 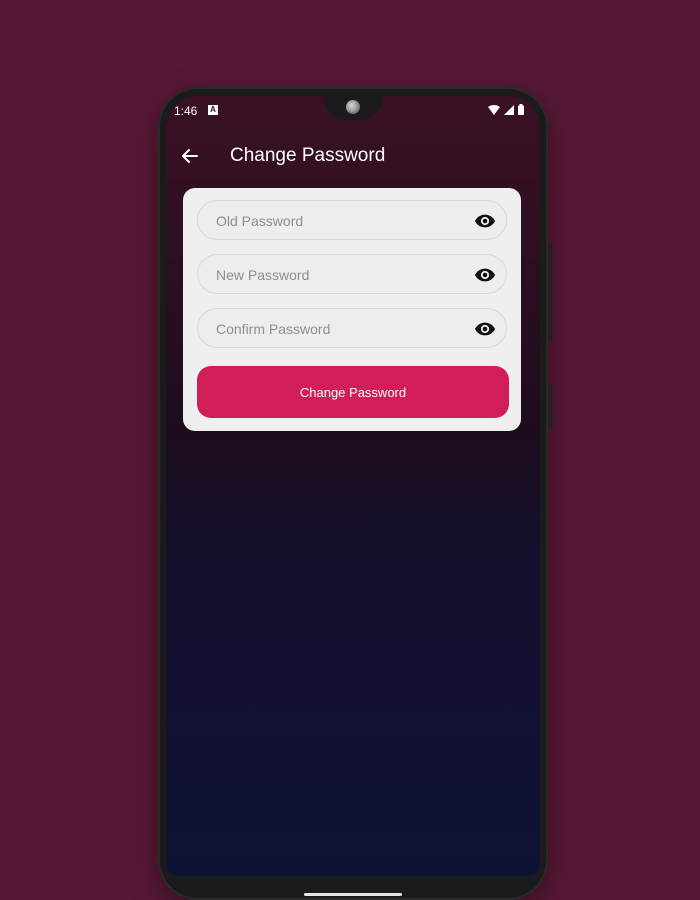 What do you see at coordinates (550, 292) in the screenshot?
I see `volume-button` at bounding box center [550, 292].